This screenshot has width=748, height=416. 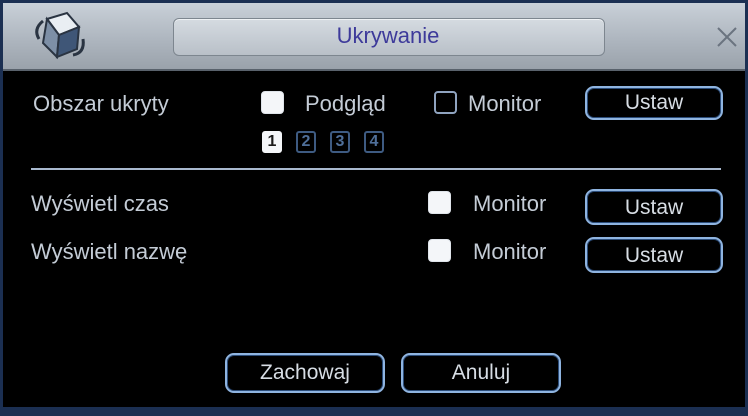 What do you see at coordinates (727, 37) in the screenshot?
I see `close-icon` at bounding box center [727, 37].